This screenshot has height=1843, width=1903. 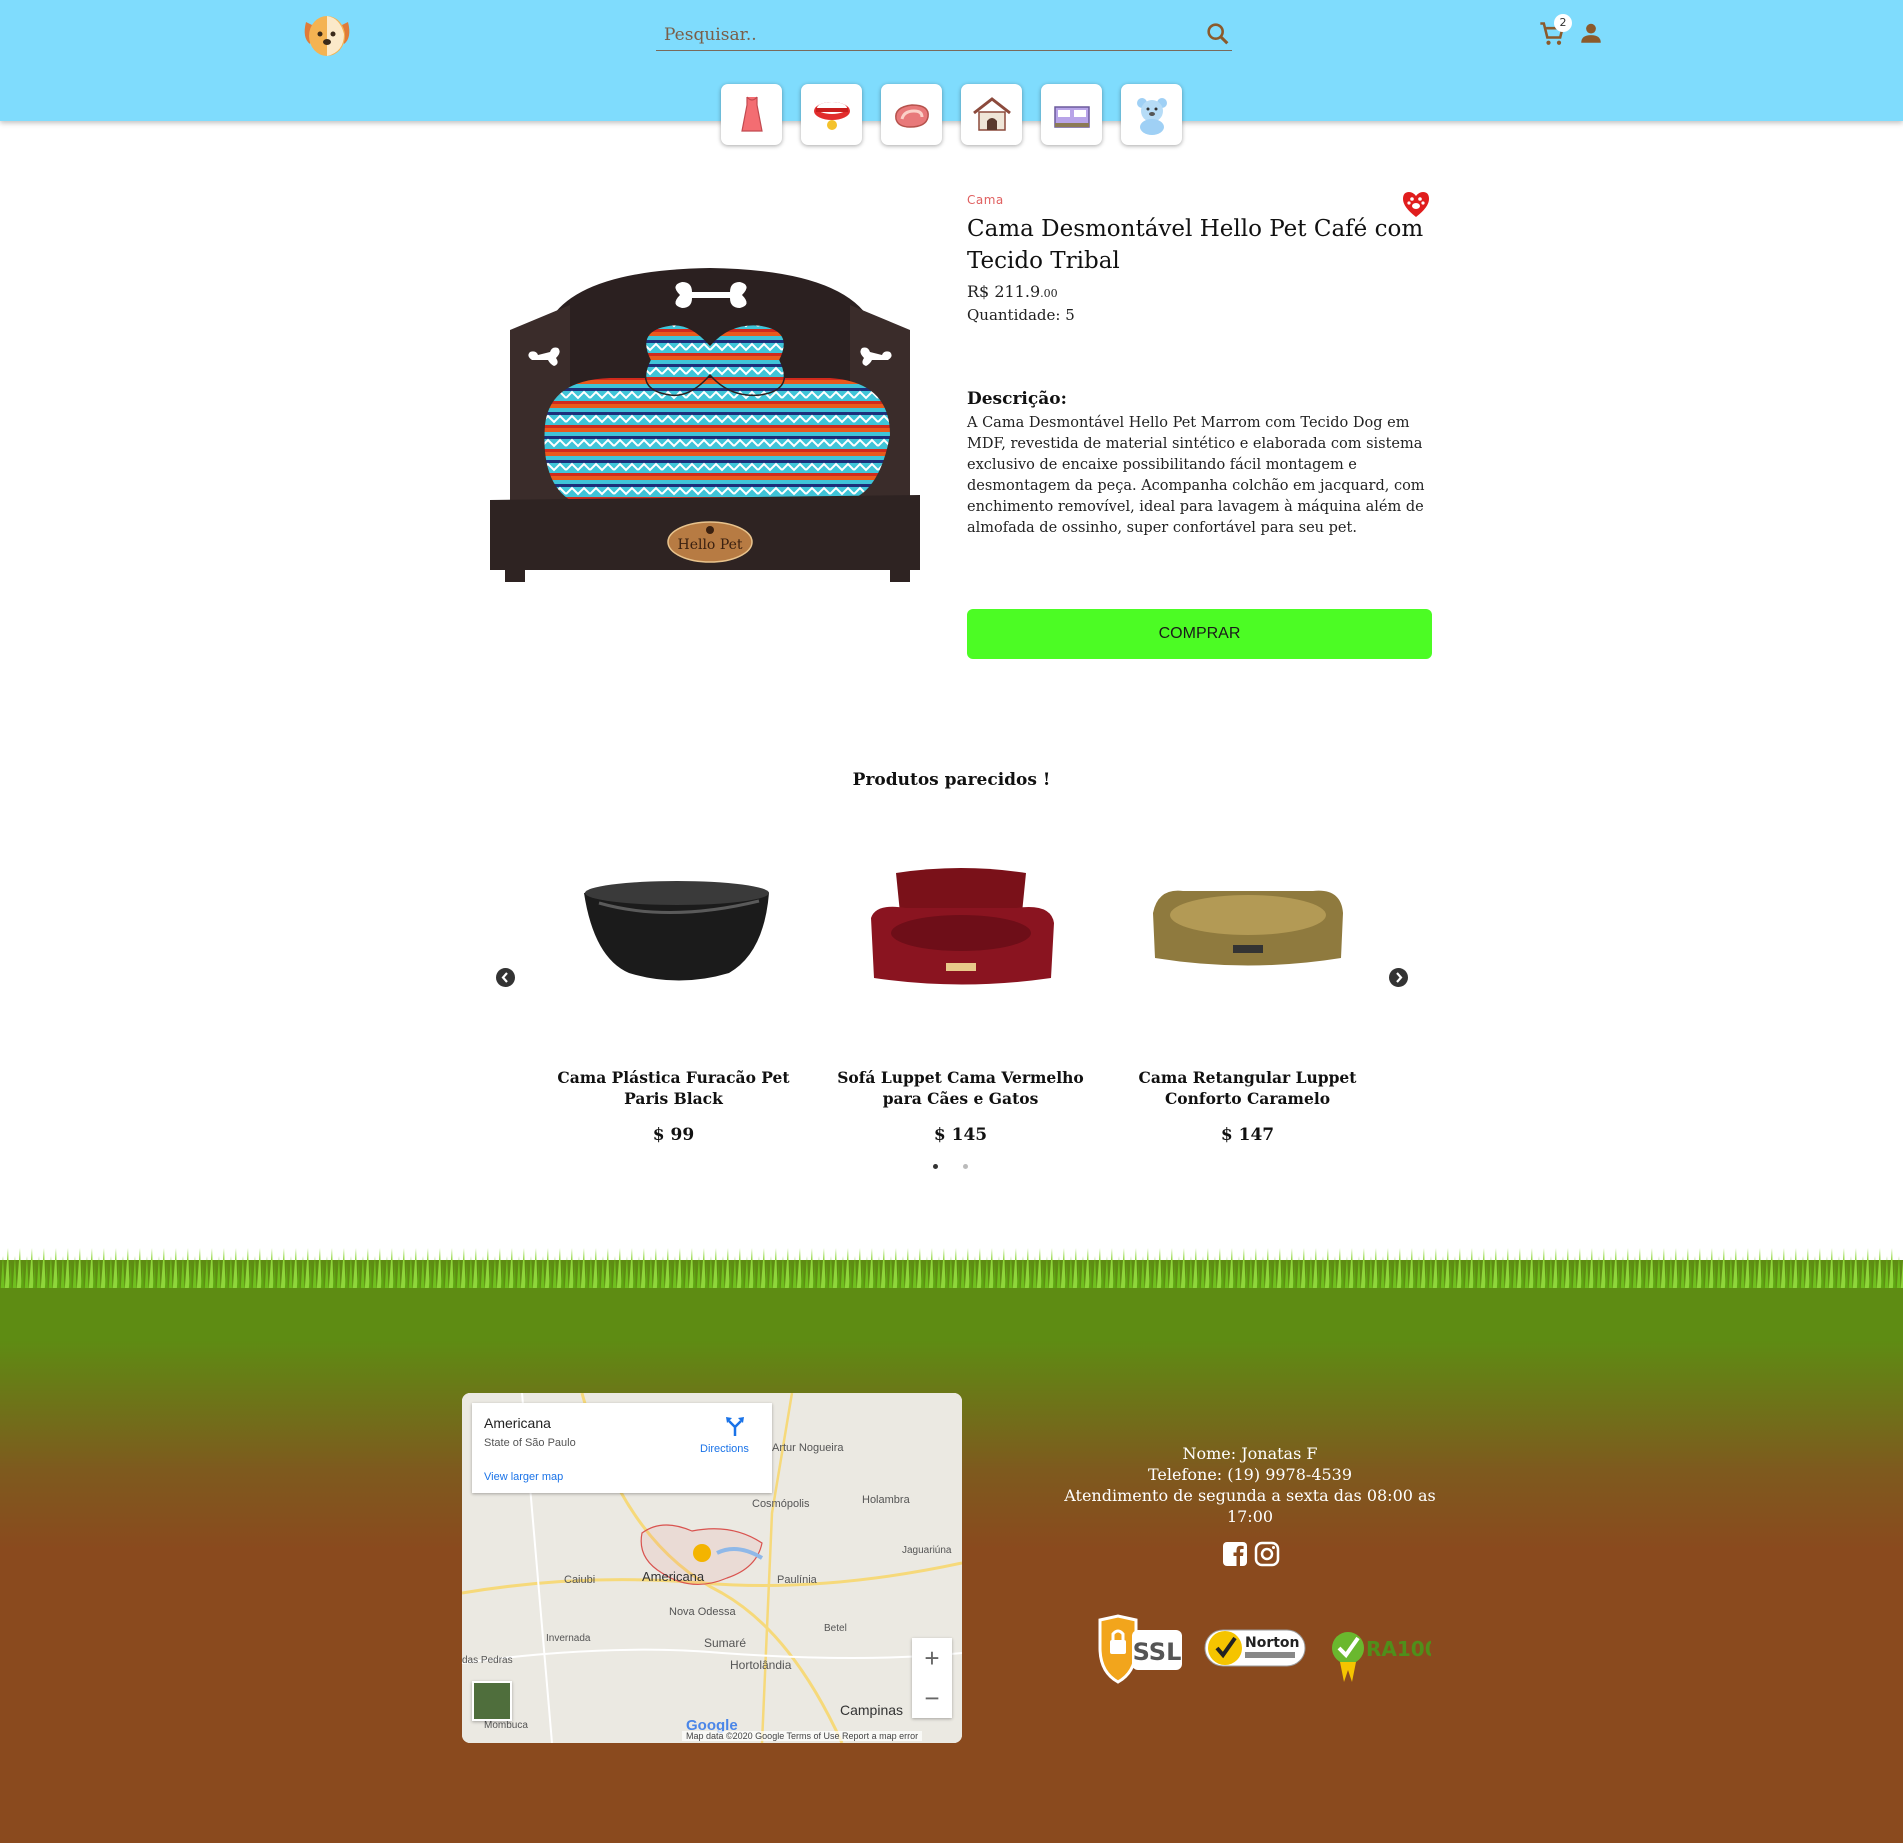 I want to click on product-price: R$ 211.9.00, so click(x=1012, y=291).